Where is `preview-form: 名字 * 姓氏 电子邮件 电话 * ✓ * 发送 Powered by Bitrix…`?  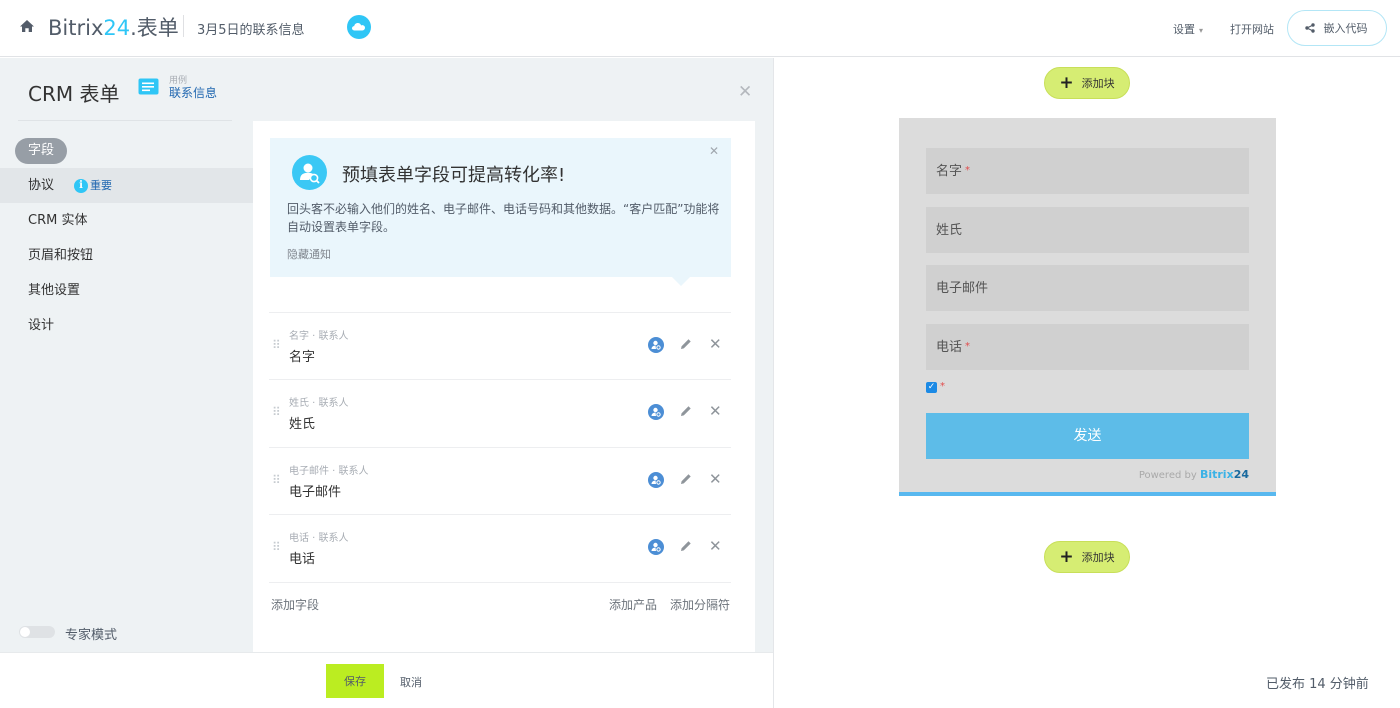 preview-form: 名字 * 姓氏 电子邮件 电话 * ✓ * 发送 Powered by Bitrix… is located at coordinates (1087, 307).